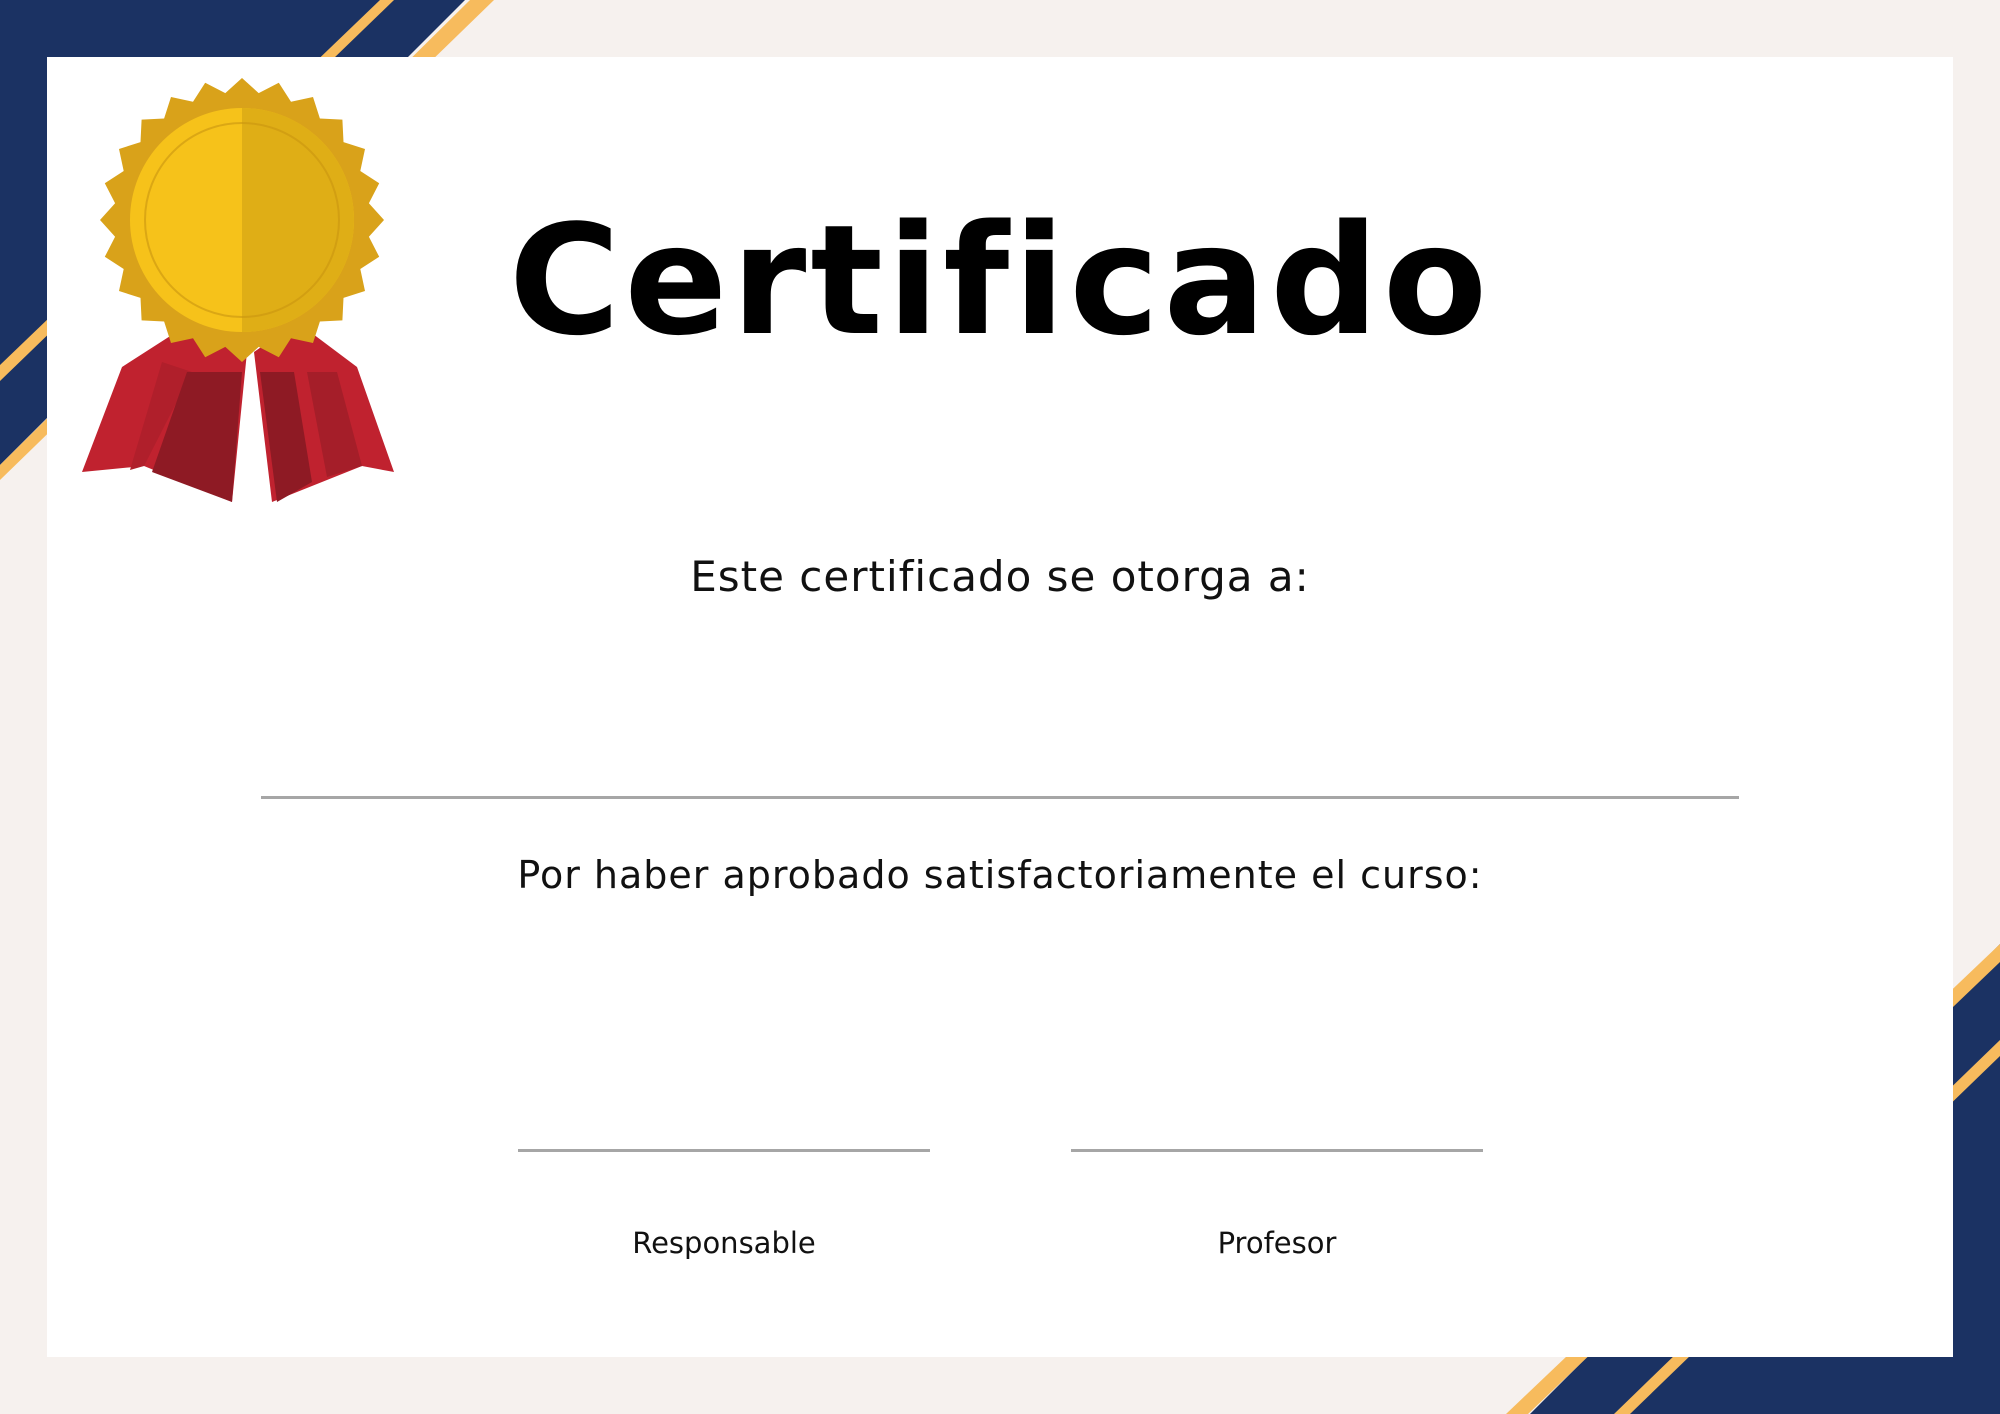 Image resolution: width=2000 pixels, height=1414 pixels. What do you see at coordinates (1277, 1150) in the screenshot?
I see `signature-line-profesor` at bounding box center [1277, 1150].